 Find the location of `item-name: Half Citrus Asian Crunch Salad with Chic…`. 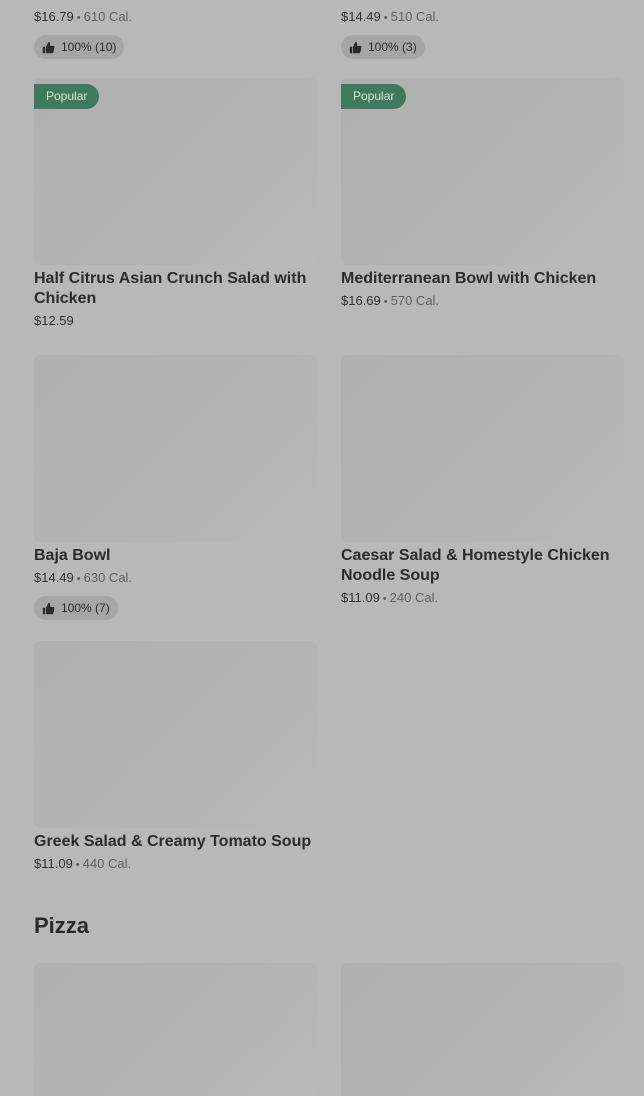

item-name: Half Citrus Asian Crunch Salad with Chic… is located at coordinates (170, 288).